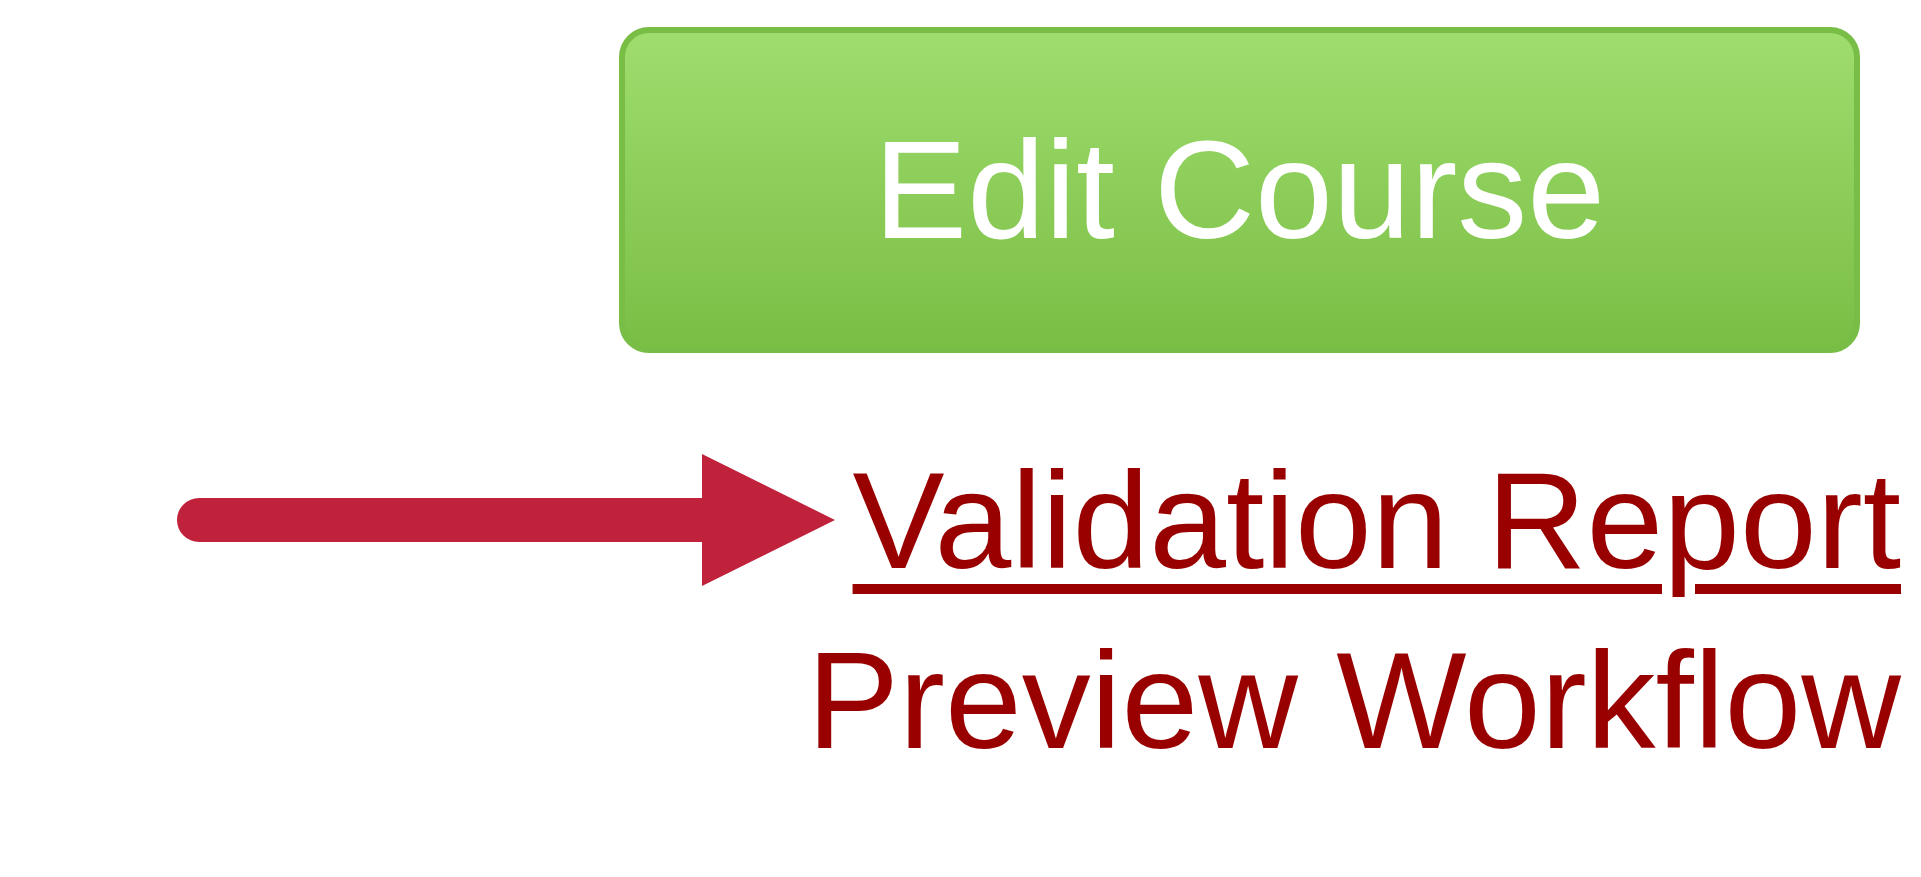  Describe the element at coordinates (1376, 520) in the screenshot. I see `text-link: Validation Report` at that location.